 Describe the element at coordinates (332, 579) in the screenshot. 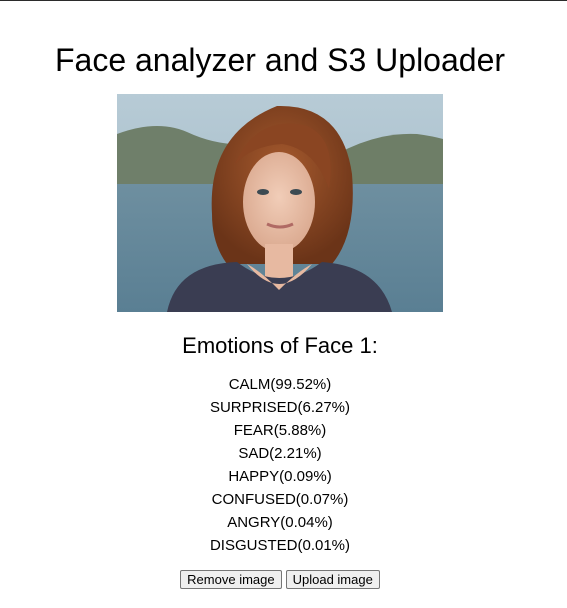

I see `upload-image-button: Upload image` at that location.